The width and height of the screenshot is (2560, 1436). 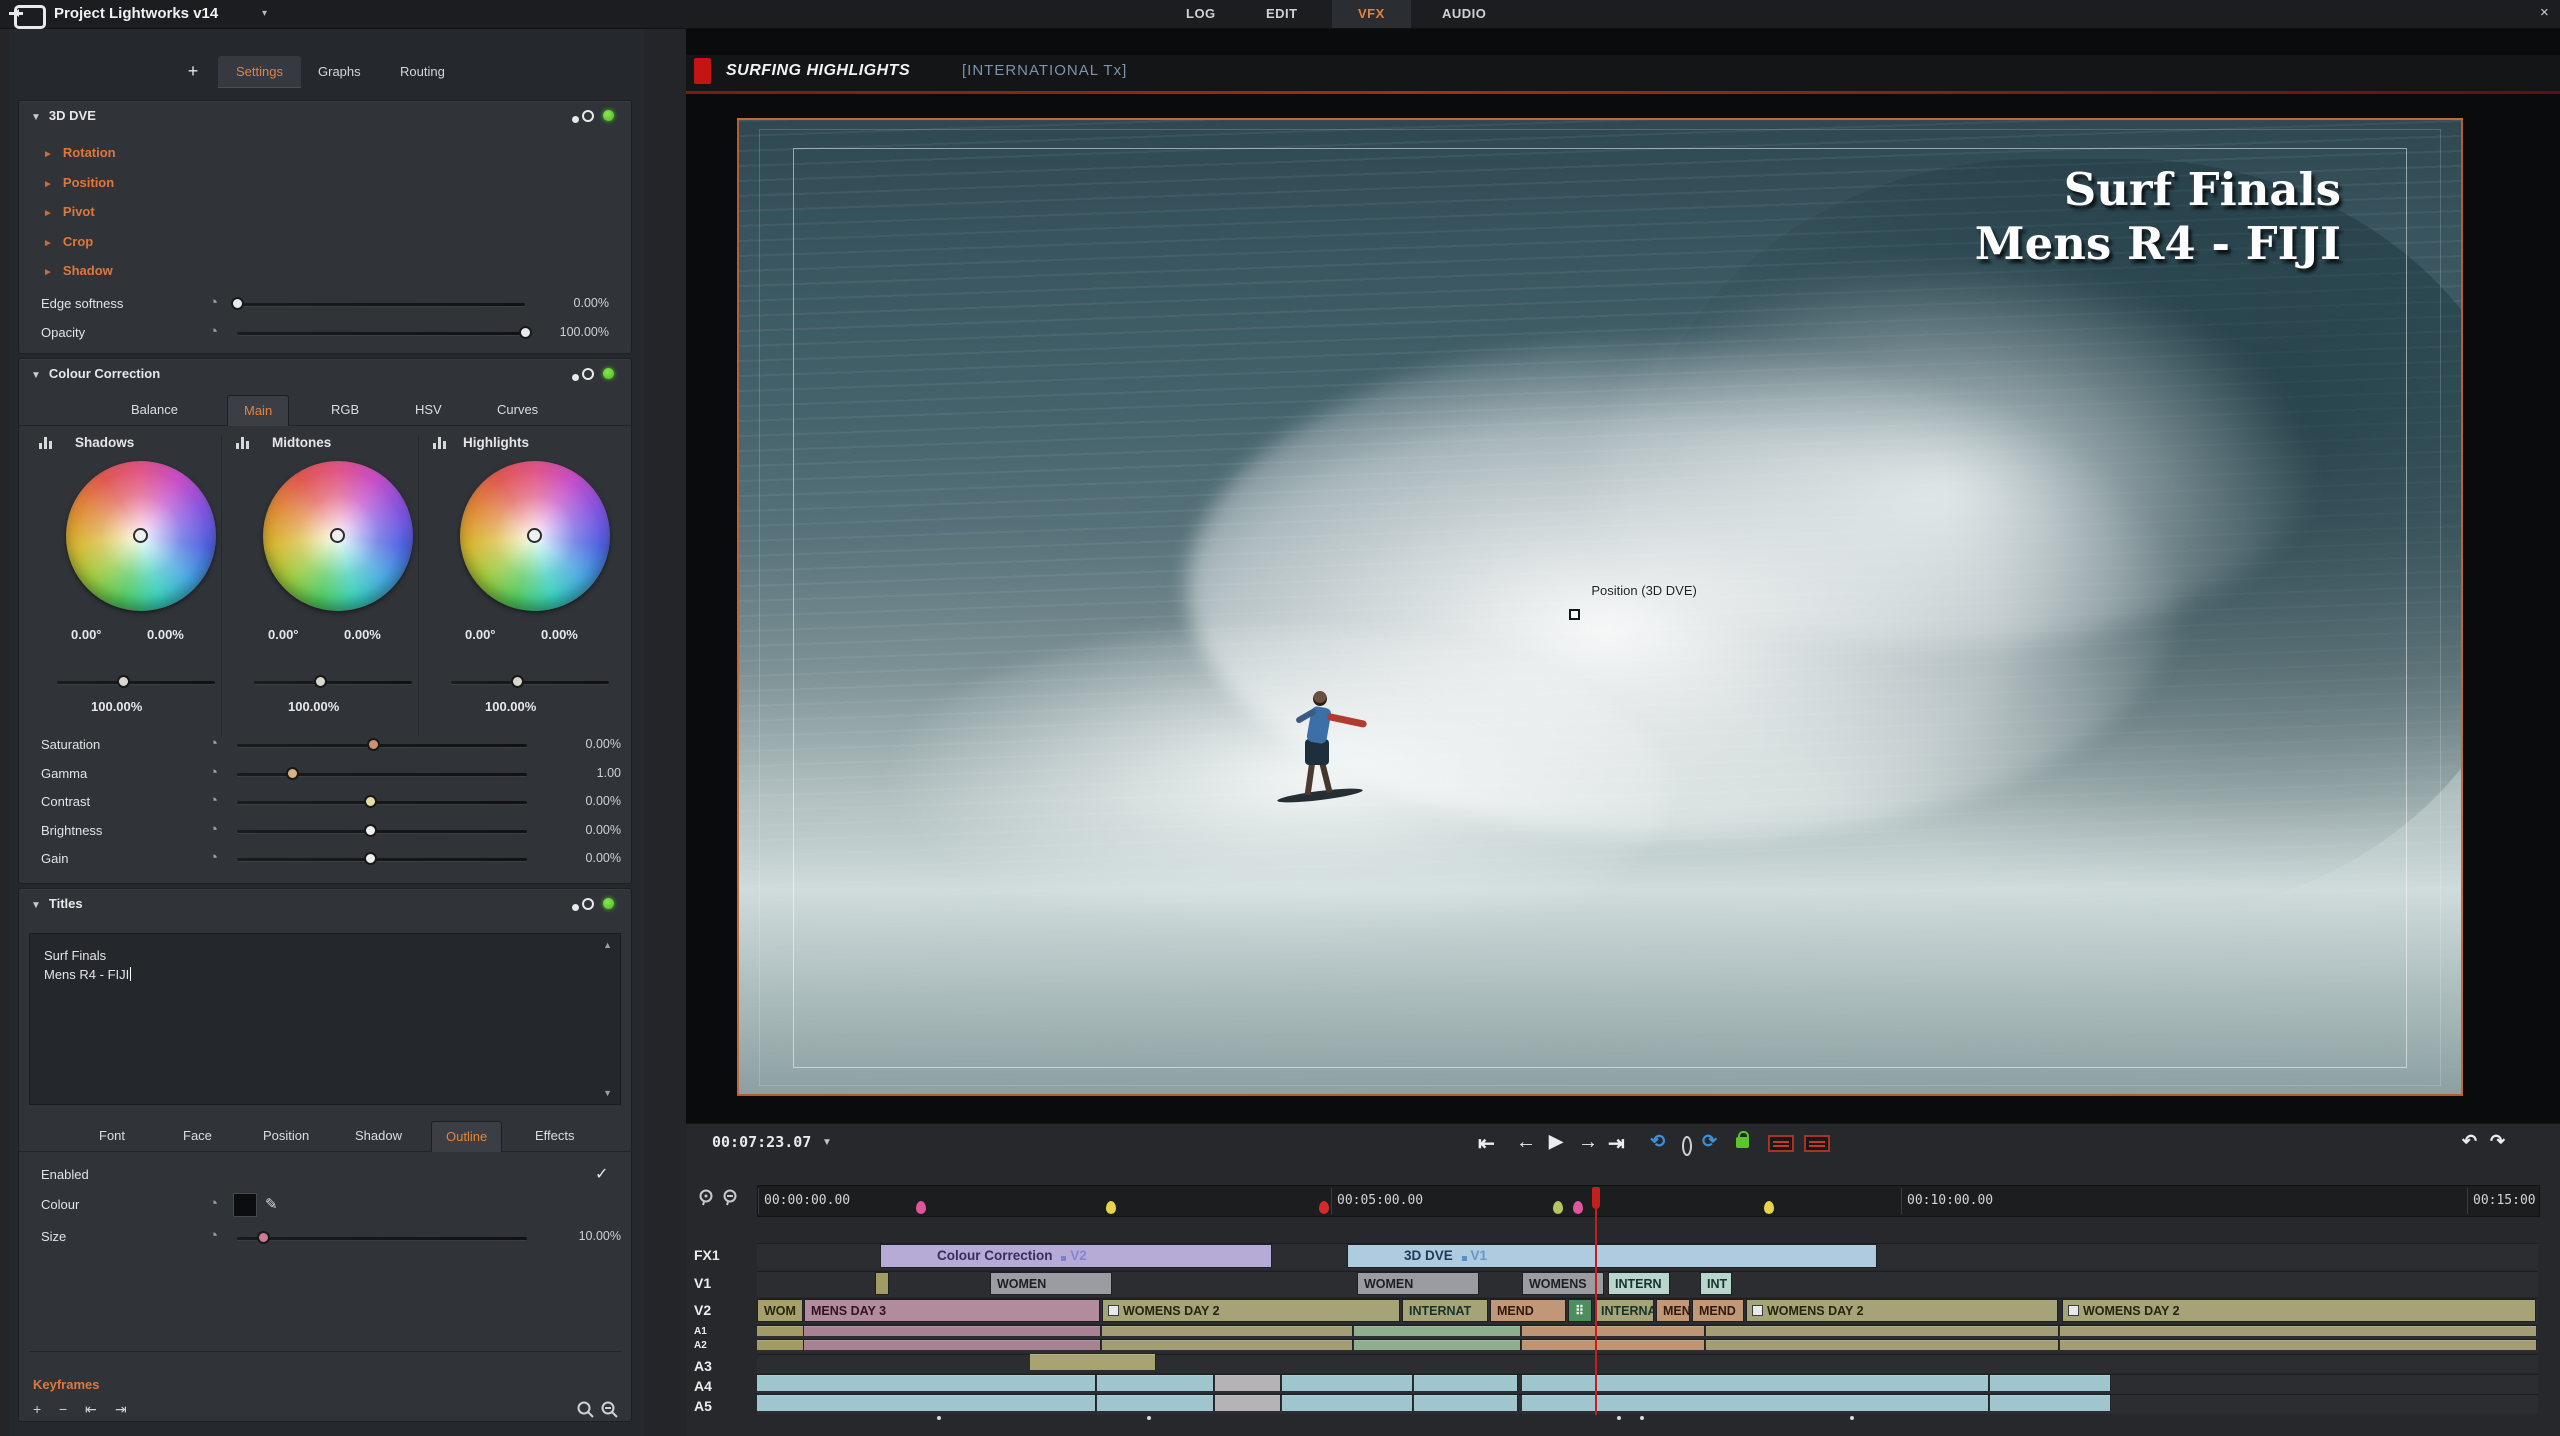 What do you see at coordinates (264, 13) in the screenshot?
I see `project-title-caret: ▾` at bounding box center [264, 13].